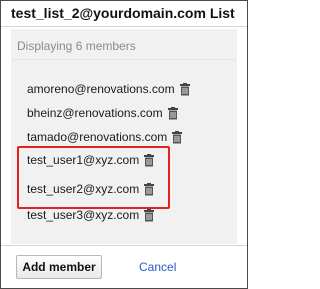 The width and height of the screenshot is (320, 289). Describe the element at coordinates (93, 177) in the screenshot. I see `highlight-box` at that location.